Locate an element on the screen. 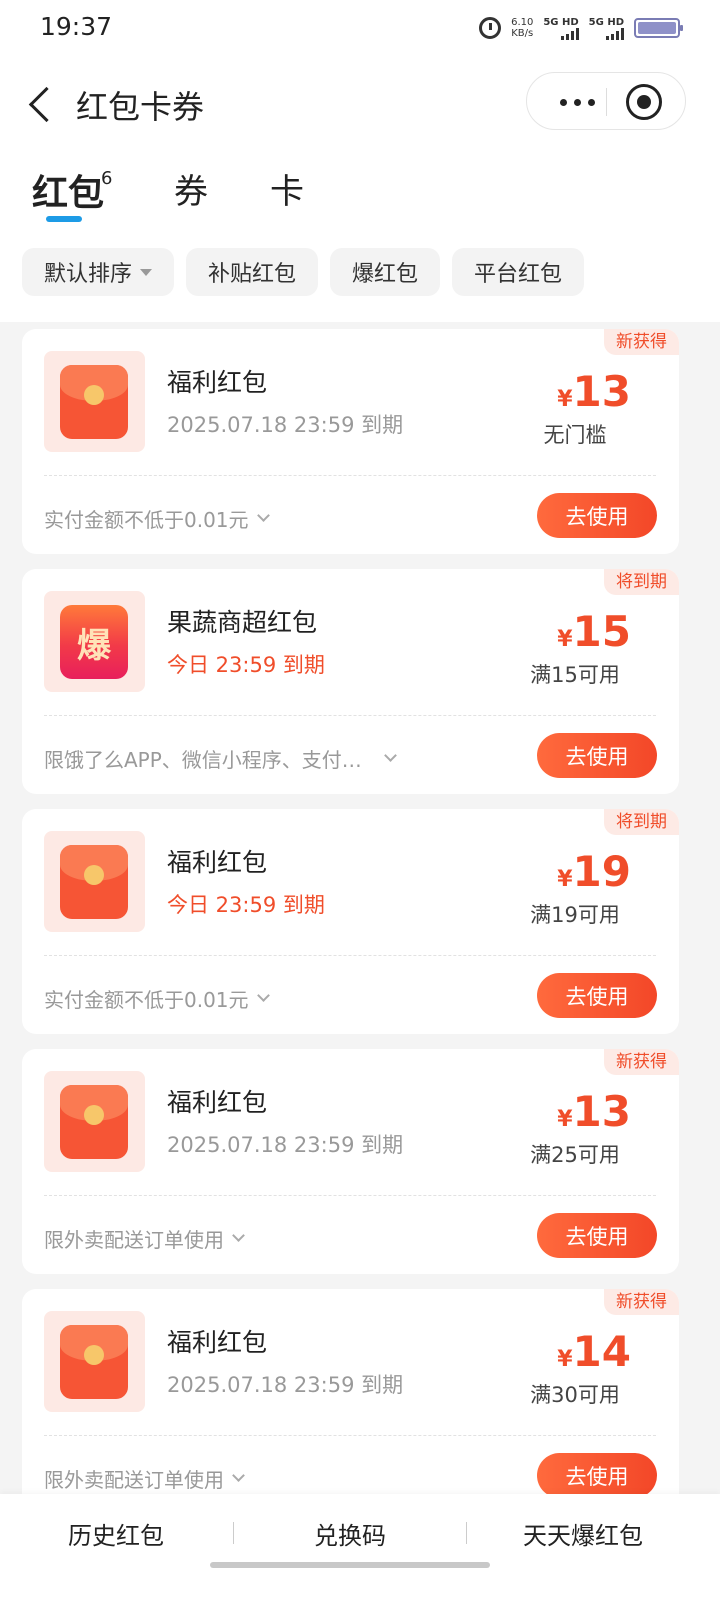 The height and width of the screenshot is (1612, 720). status-bar: 19:37 6.10 KB/s 5G HD 5G HD is located at coordinates (360, 28).